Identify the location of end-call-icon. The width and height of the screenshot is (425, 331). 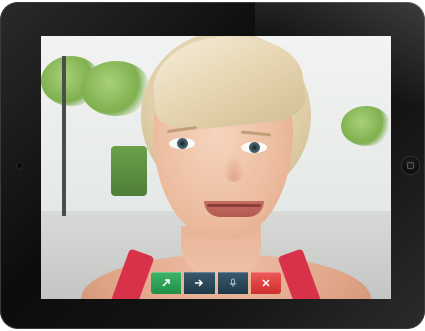
(266, 283).